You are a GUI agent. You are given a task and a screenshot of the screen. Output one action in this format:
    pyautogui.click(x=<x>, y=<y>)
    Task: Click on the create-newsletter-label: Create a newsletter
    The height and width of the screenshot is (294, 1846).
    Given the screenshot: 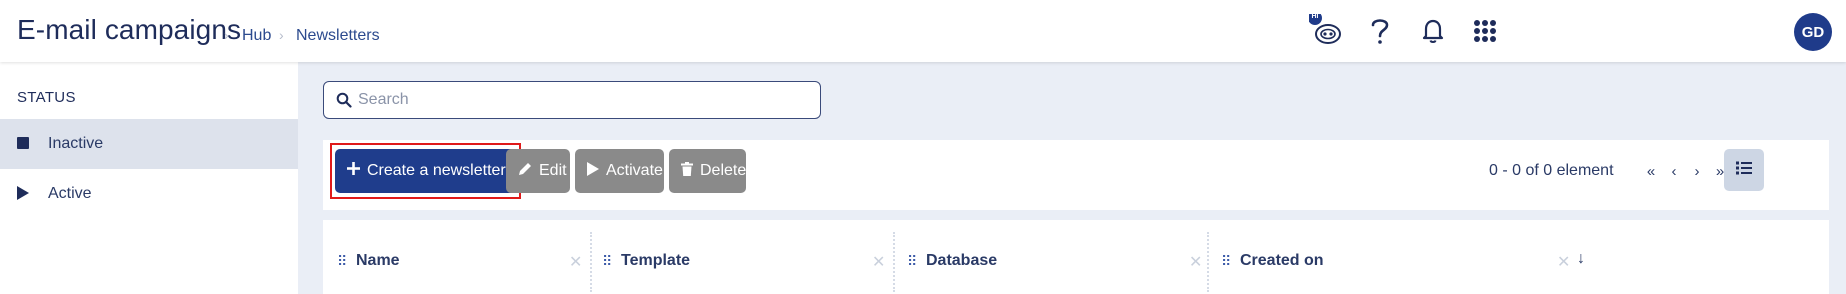 What is the action you would take?
    pyautogui.click(x=436, y=170)
    